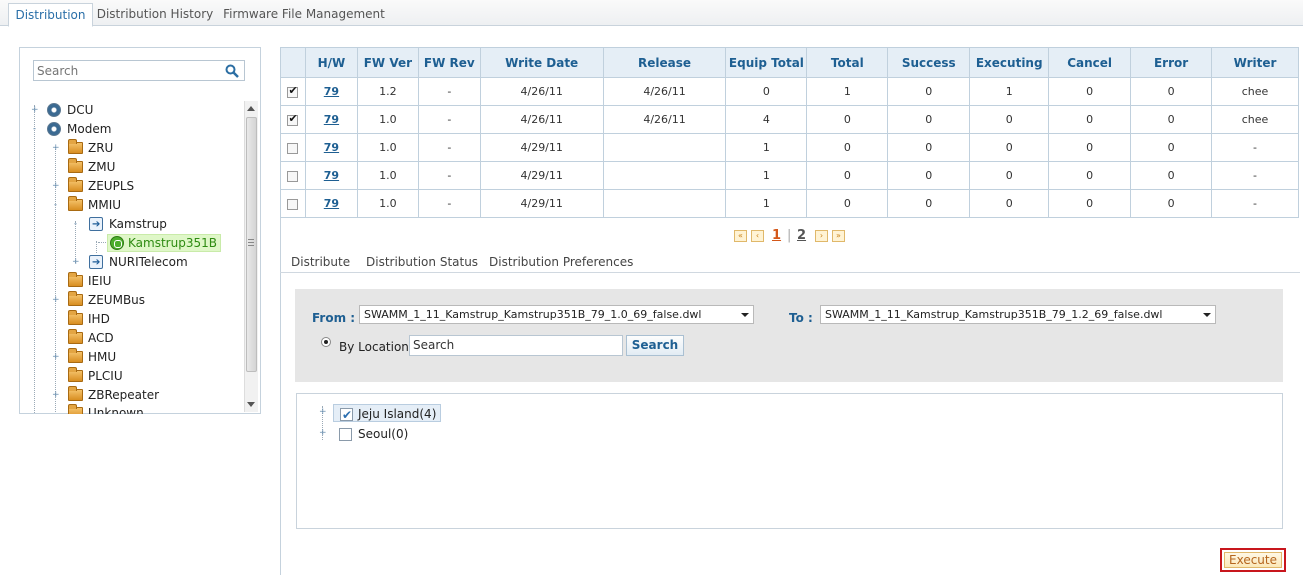  I want to click on header-writer: Writer, so click(1255, 62).